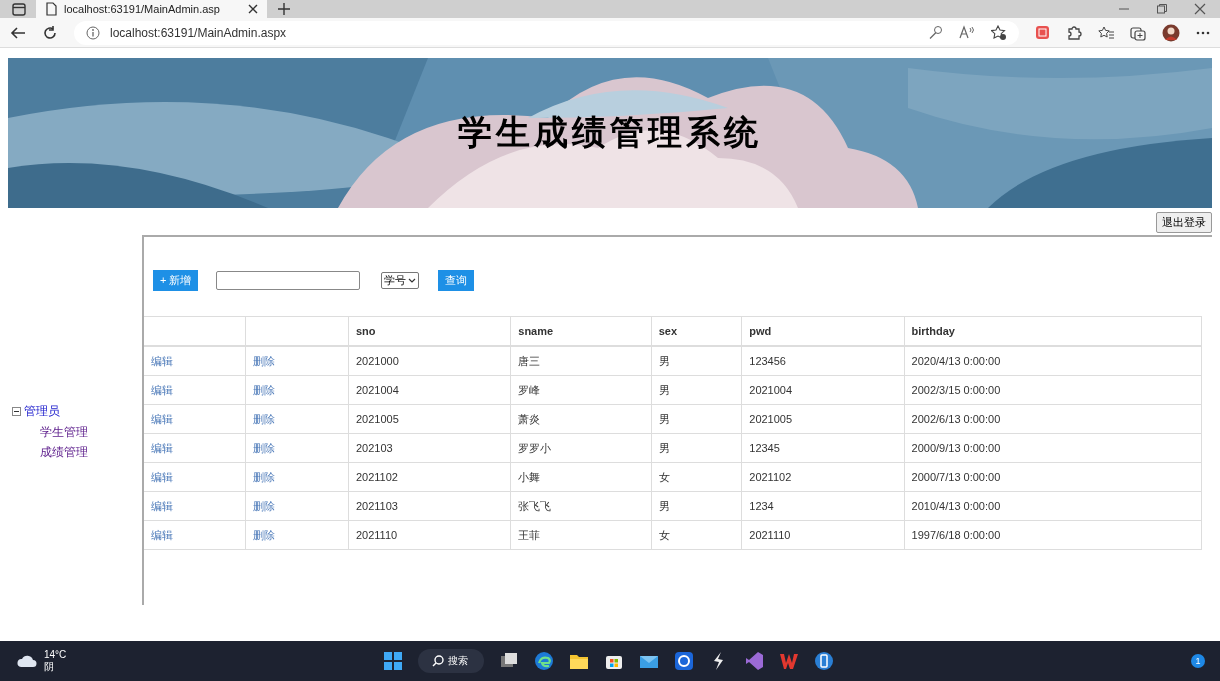 The width and height of the screenshot is (1220, 681). What do you see at coordinates (956, 535) in the screenshot?
I see `table-cell: 1997/6/18 0:00:00` at bounding box center [956, 535].